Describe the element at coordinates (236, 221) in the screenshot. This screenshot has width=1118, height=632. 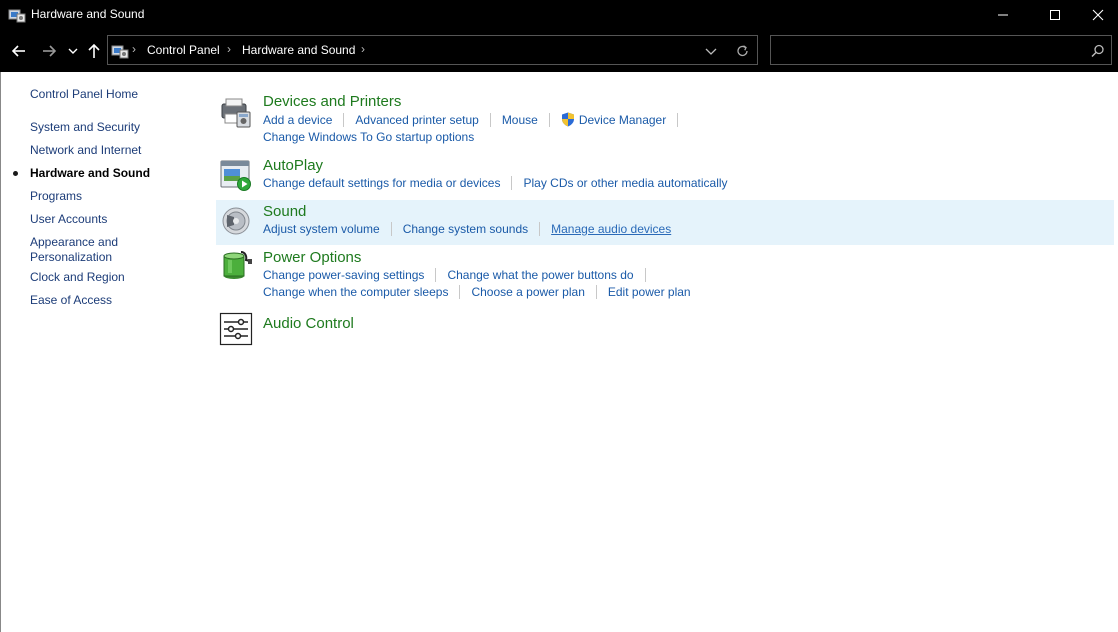
I see `speaker-icon` at that location.